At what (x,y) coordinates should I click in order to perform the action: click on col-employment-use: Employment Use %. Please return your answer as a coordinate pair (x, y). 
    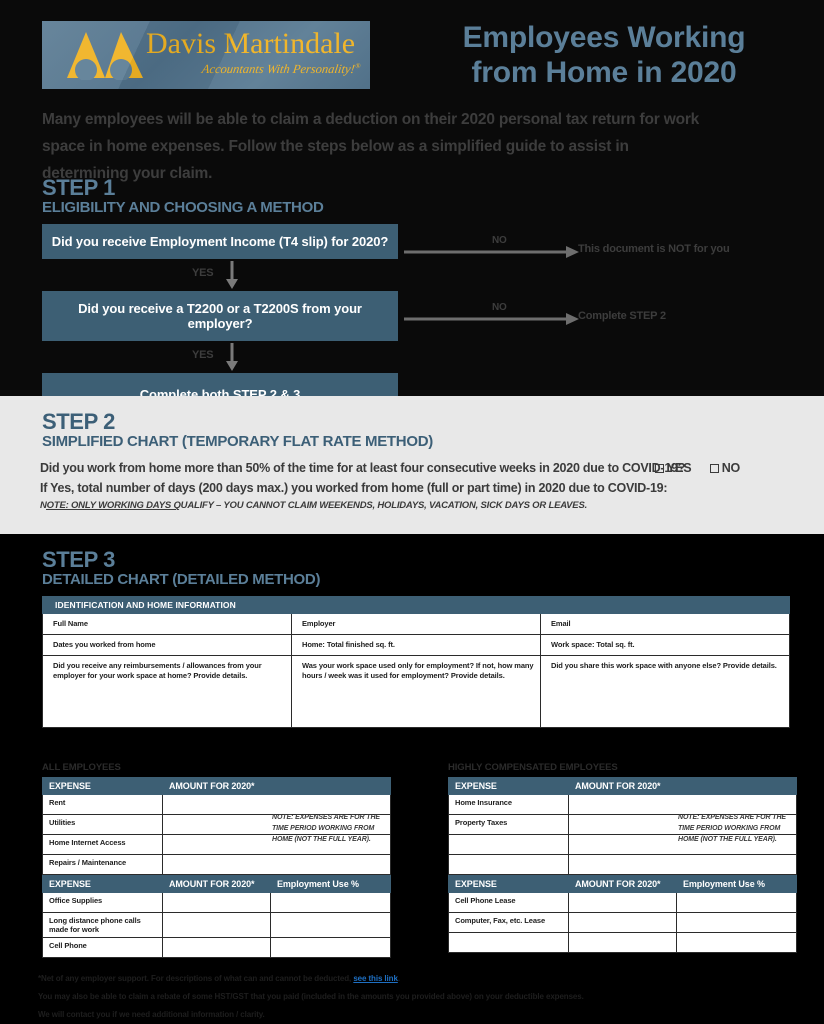
    Looking at the image, I should click on (330, 884).